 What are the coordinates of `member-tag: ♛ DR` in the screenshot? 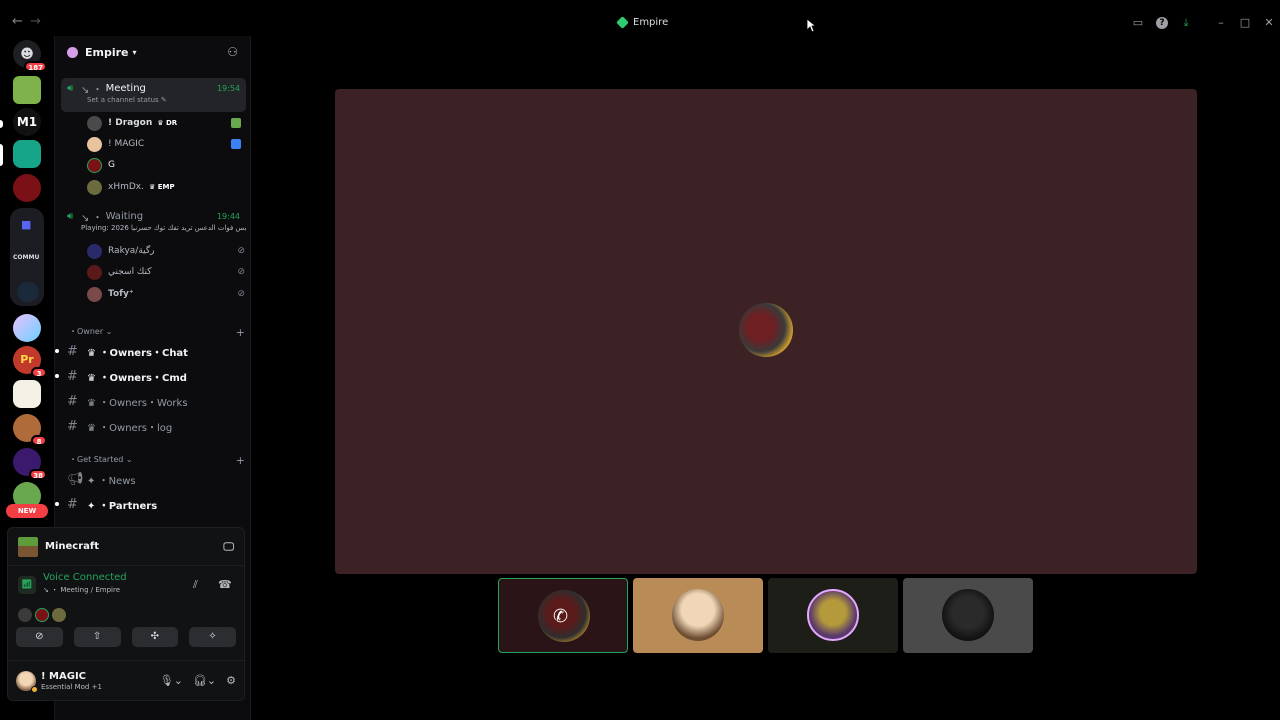 It's located at (167, 123).